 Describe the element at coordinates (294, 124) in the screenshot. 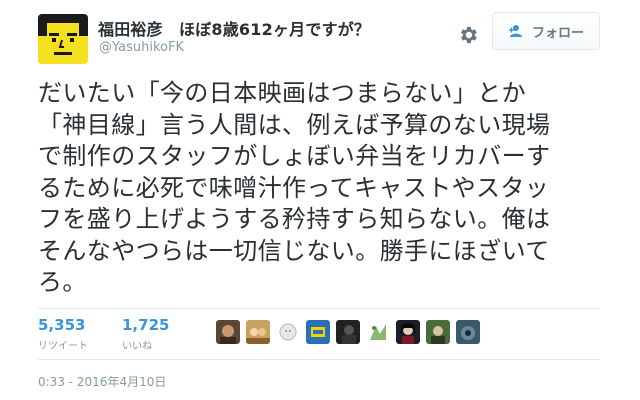

I see `tweet-text-line: 「神目線」言う人間は、例えば予算のない現場` at that location.